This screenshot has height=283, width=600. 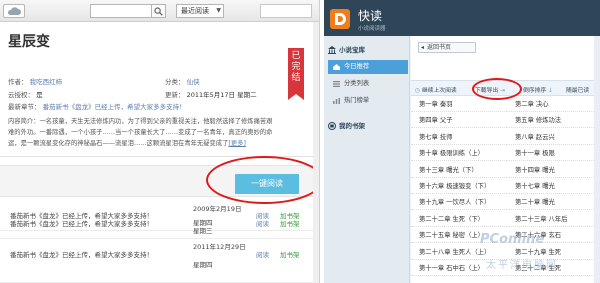 What do you see at coordinates (423, 47) in the screenshot?
I see `arrow-left-icon: ◂` at bounding box center [423, 47].